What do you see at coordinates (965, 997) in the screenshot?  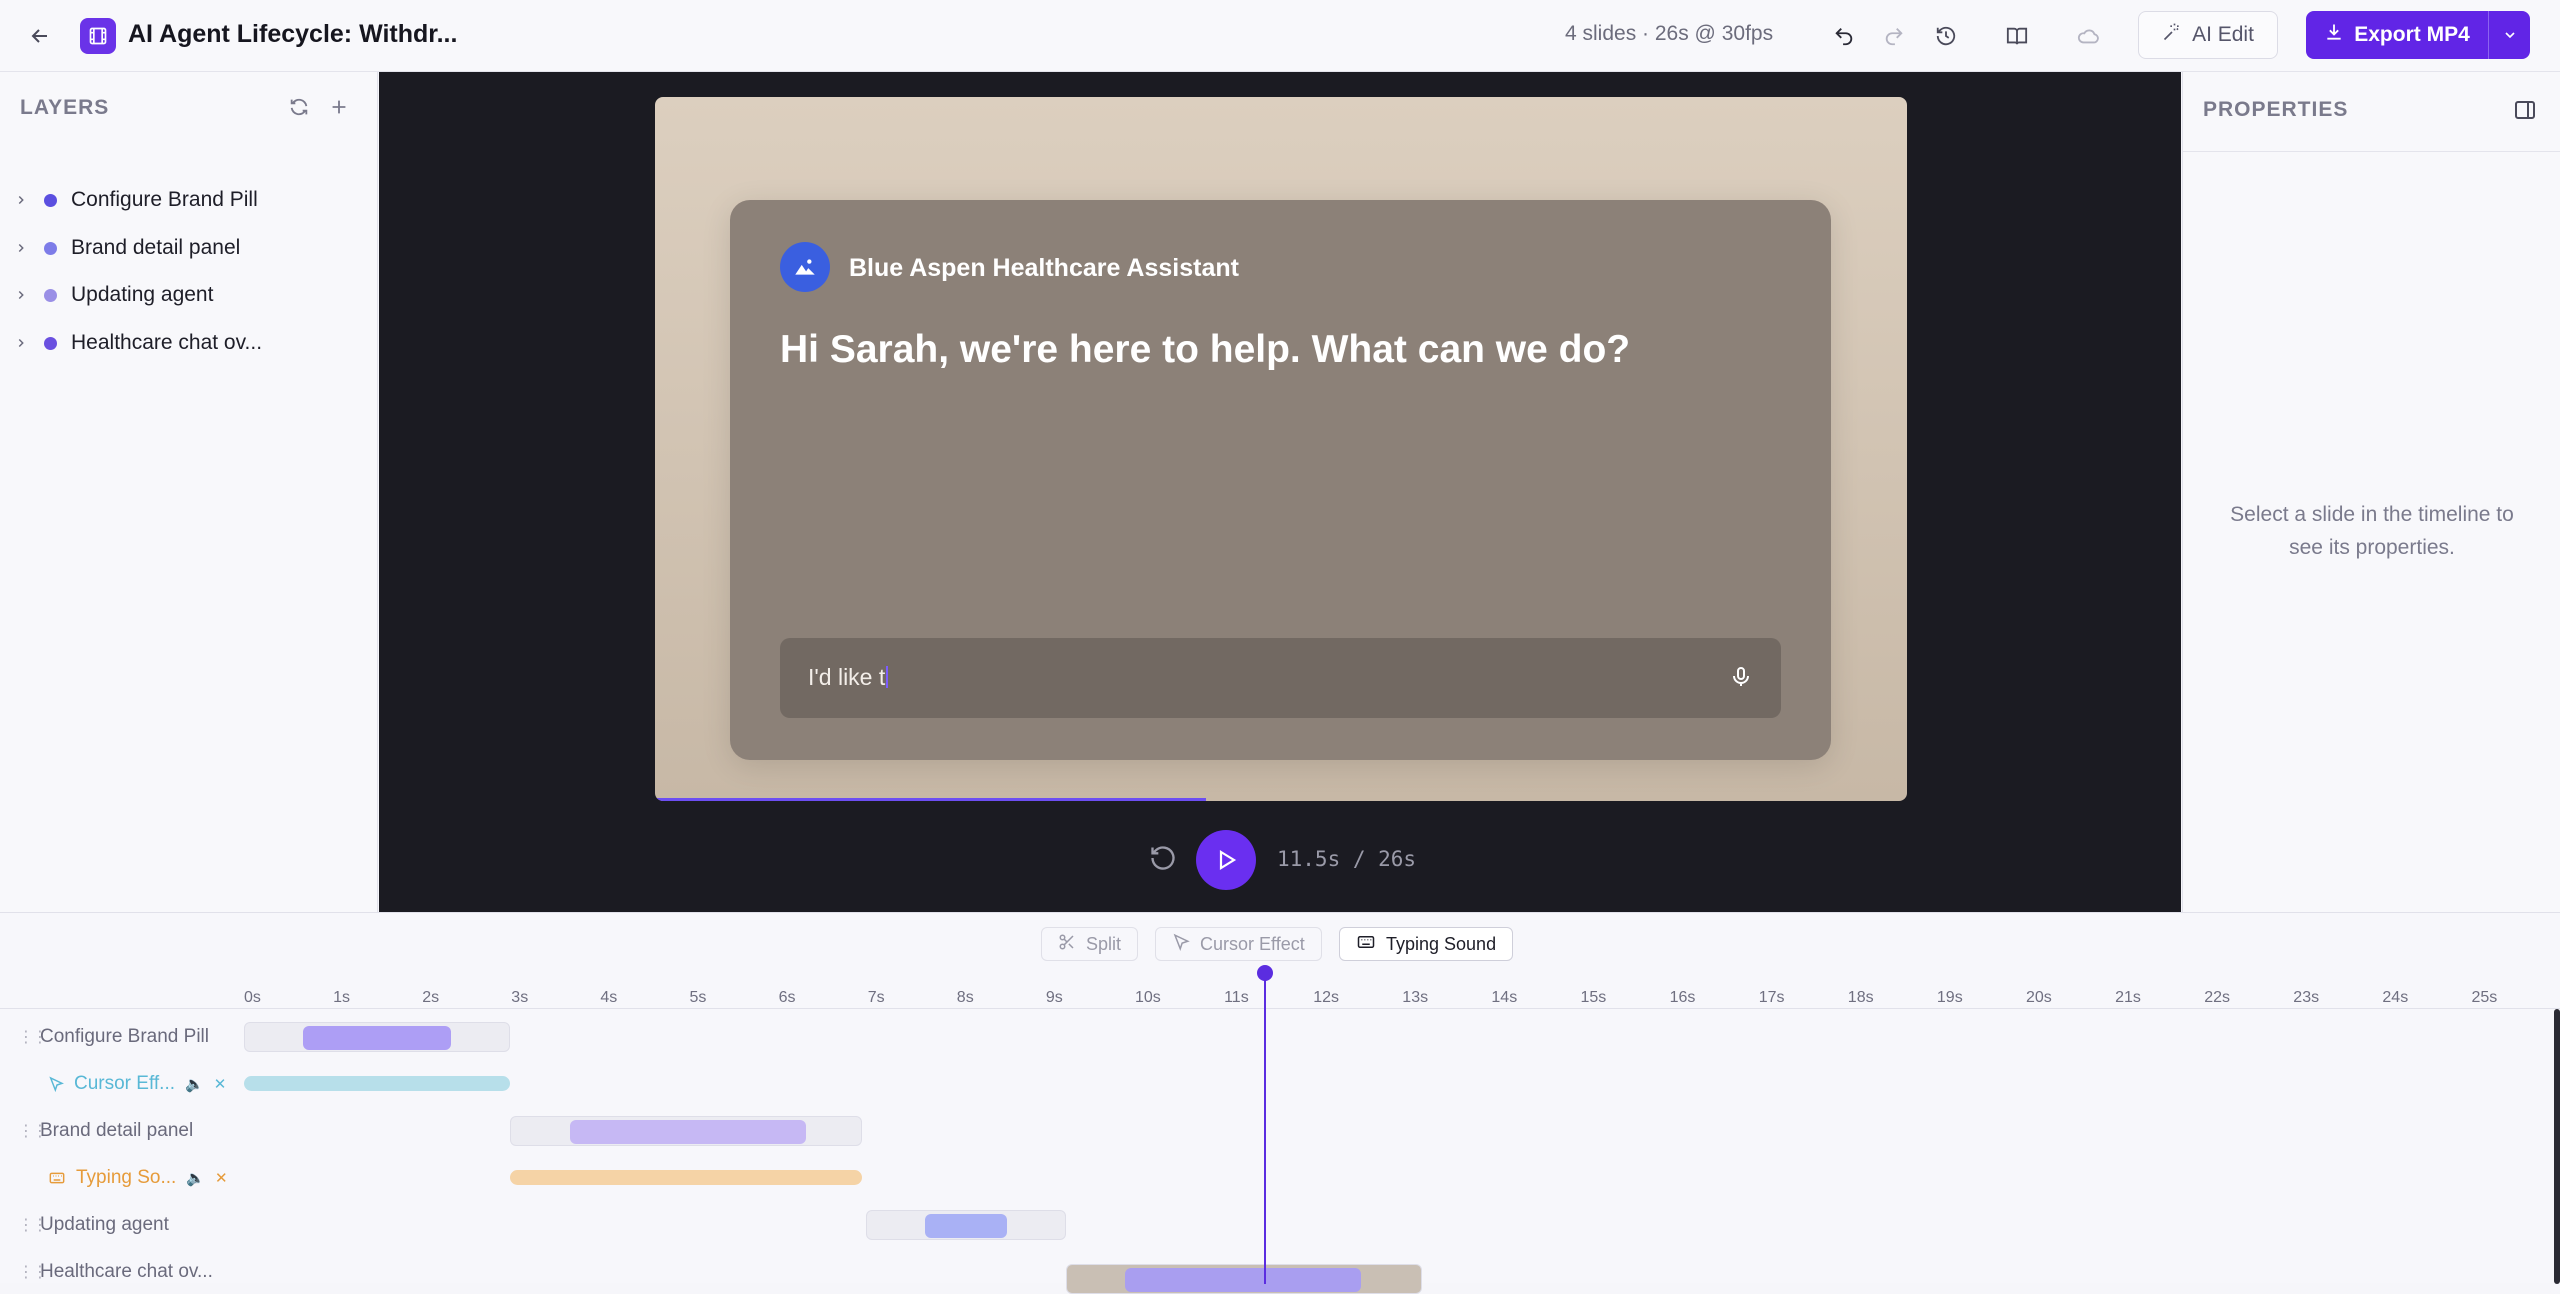 I see `time-tick: 8s` at bounding box center [965, 997].